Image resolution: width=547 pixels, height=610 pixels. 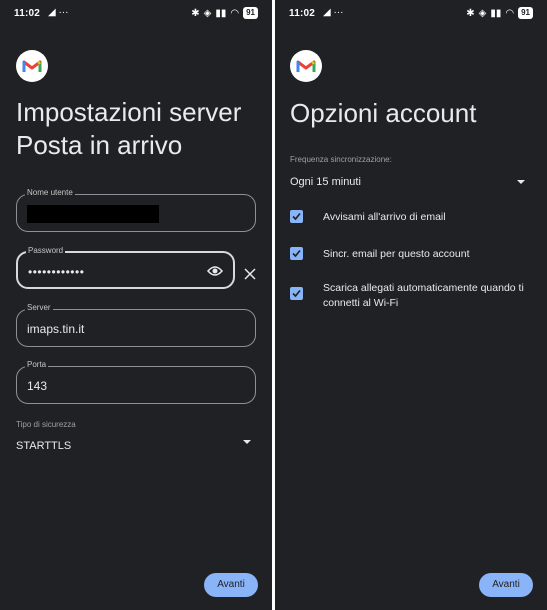 What do you see at coordinates (215, 271) in the screenshot?
I see `eye-icon` at bounding box center [215, 271].